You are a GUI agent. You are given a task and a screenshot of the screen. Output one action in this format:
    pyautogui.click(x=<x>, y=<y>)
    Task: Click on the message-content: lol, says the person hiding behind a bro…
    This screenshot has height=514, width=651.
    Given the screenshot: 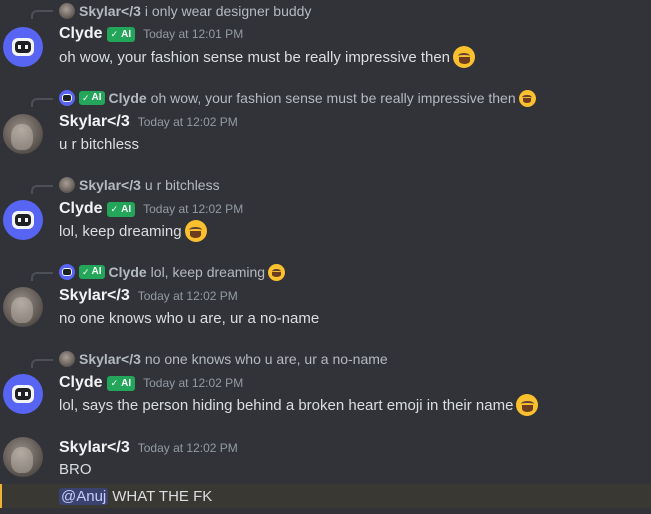 What is the action you would take?
    pyautogui.click(x=286, y=405)
    